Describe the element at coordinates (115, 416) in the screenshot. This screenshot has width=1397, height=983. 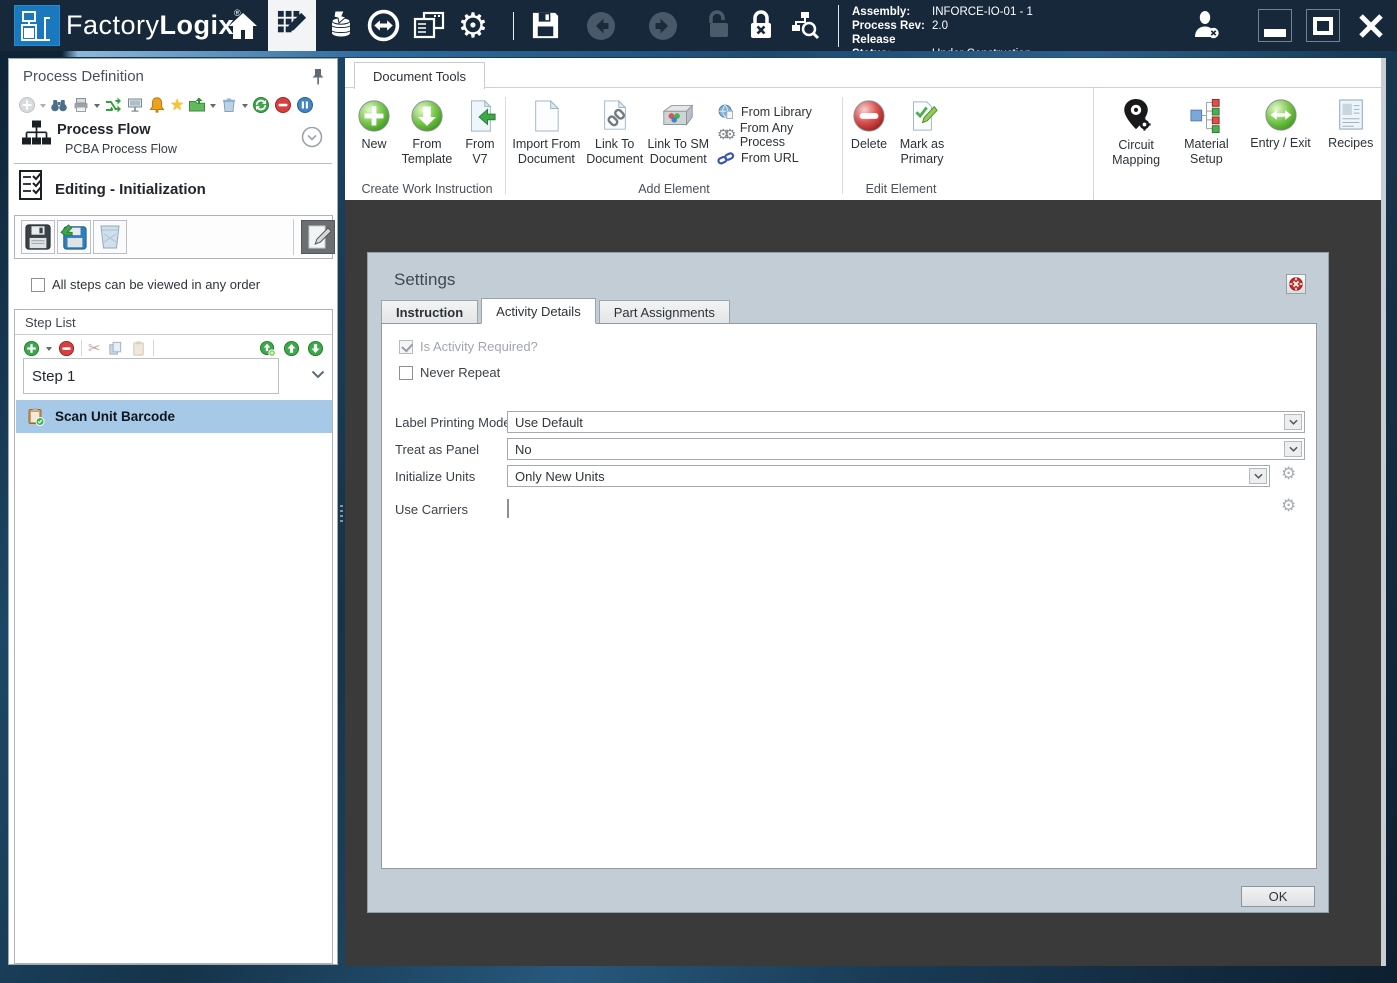
I see `activity-item-label: Scan Unit Barcode` at that location.